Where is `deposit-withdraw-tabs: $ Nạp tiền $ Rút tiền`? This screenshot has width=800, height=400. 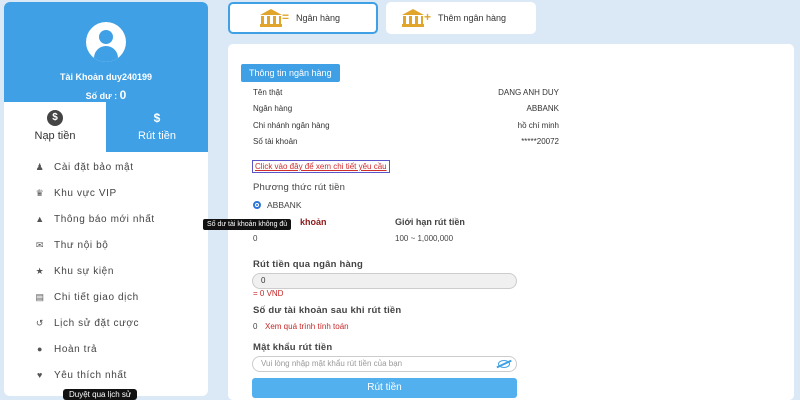 deposit-withdraw-tabs: $ Nạp tiền $ Rút tiền is located at coordinates (106, 127).